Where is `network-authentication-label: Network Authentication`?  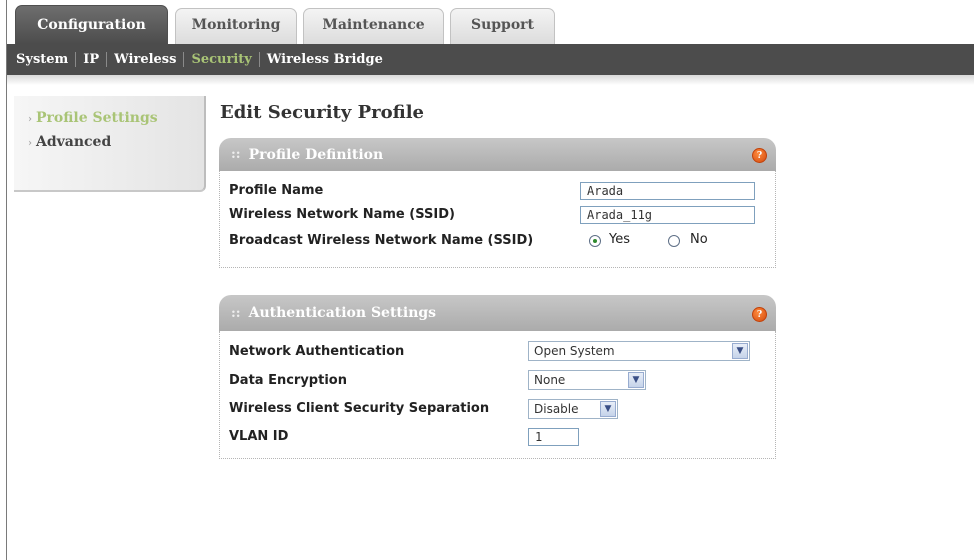
network-authentication-label: Network Authentication is located at coordinates (317, 351).